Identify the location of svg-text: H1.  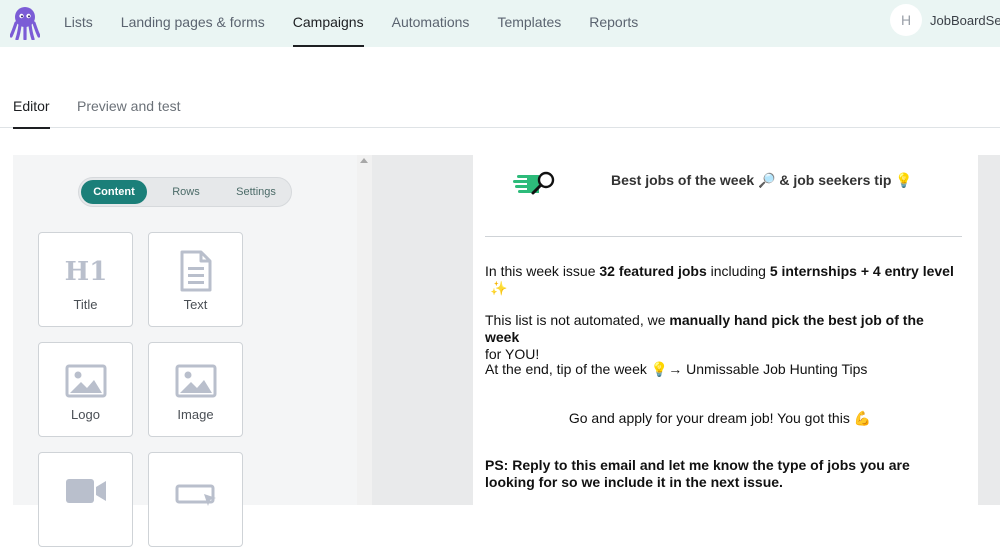
(85, 271).